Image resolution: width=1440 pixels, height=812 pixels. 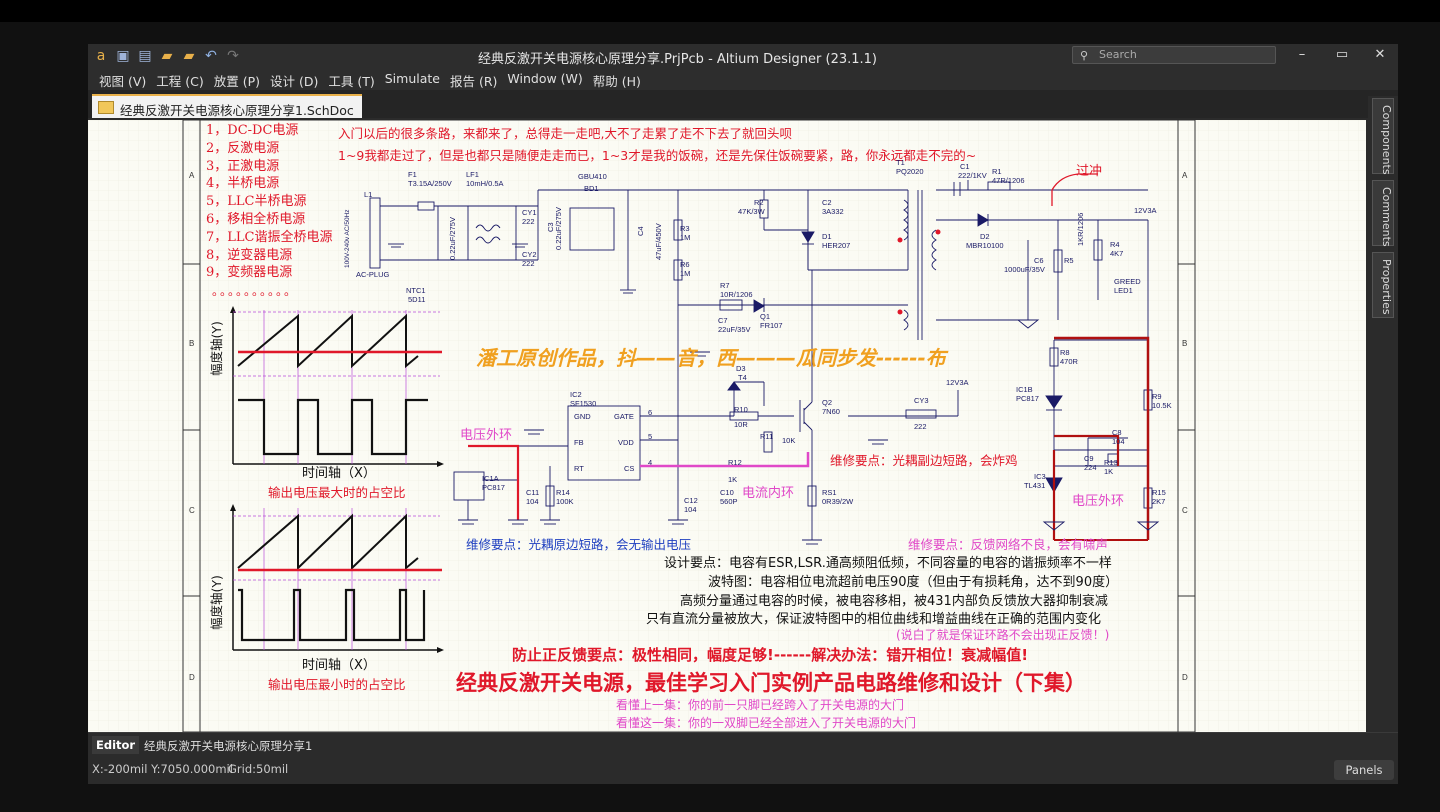 I want to click on row-label-b: B, so click(x=191, y=343).